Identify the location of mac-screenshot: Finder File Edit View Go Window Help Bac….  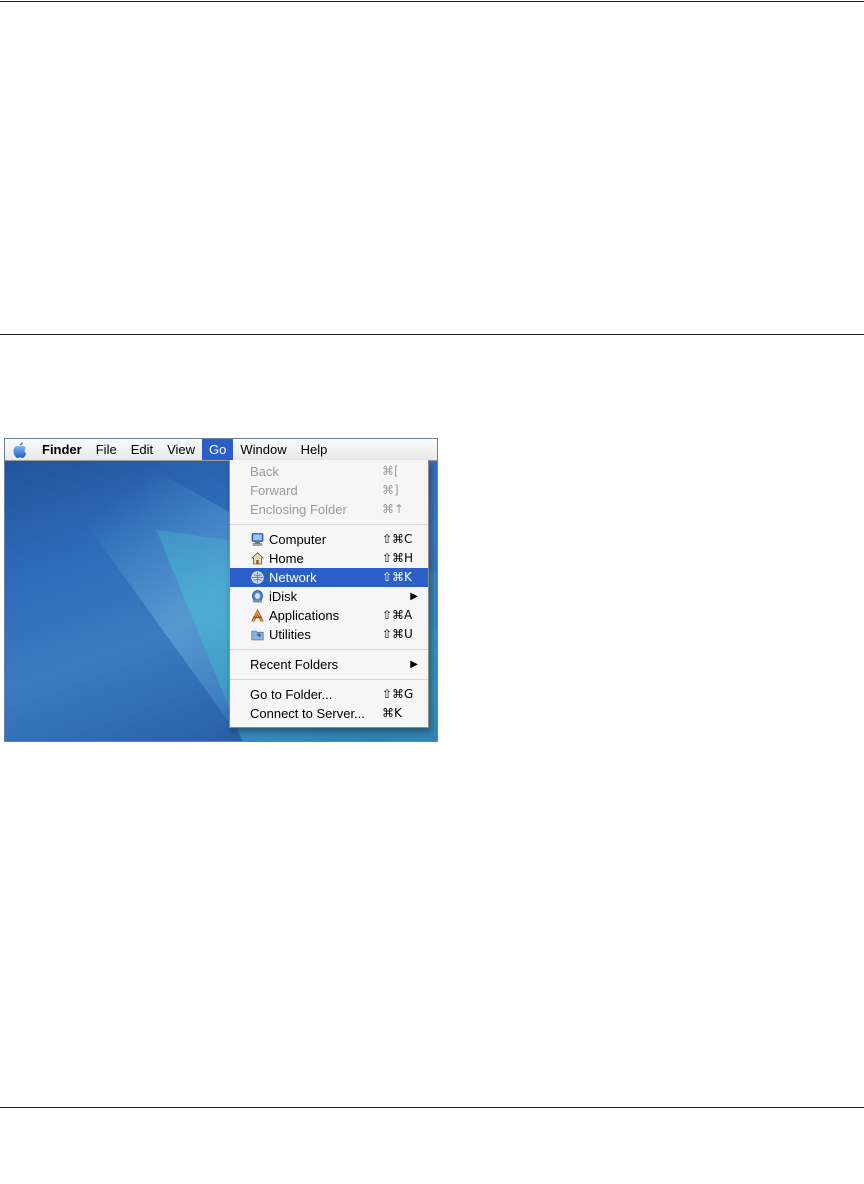
(221, 590).